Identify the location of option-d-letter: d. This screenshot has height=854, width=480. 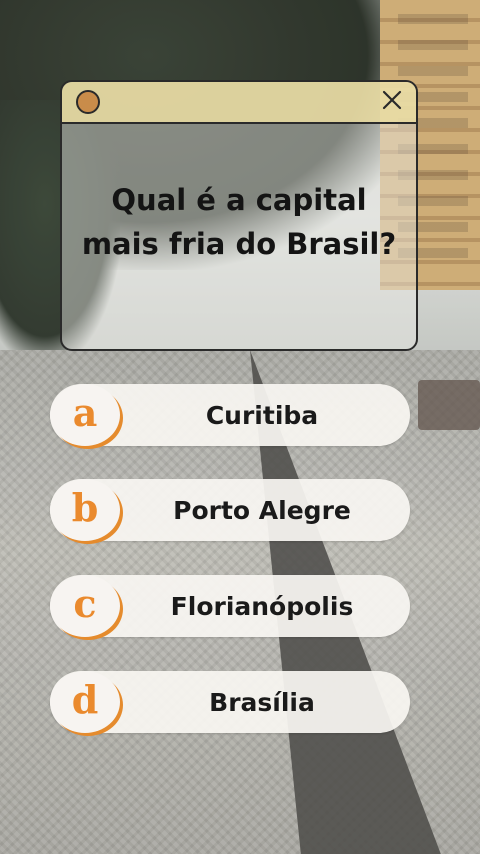
(85, 699).